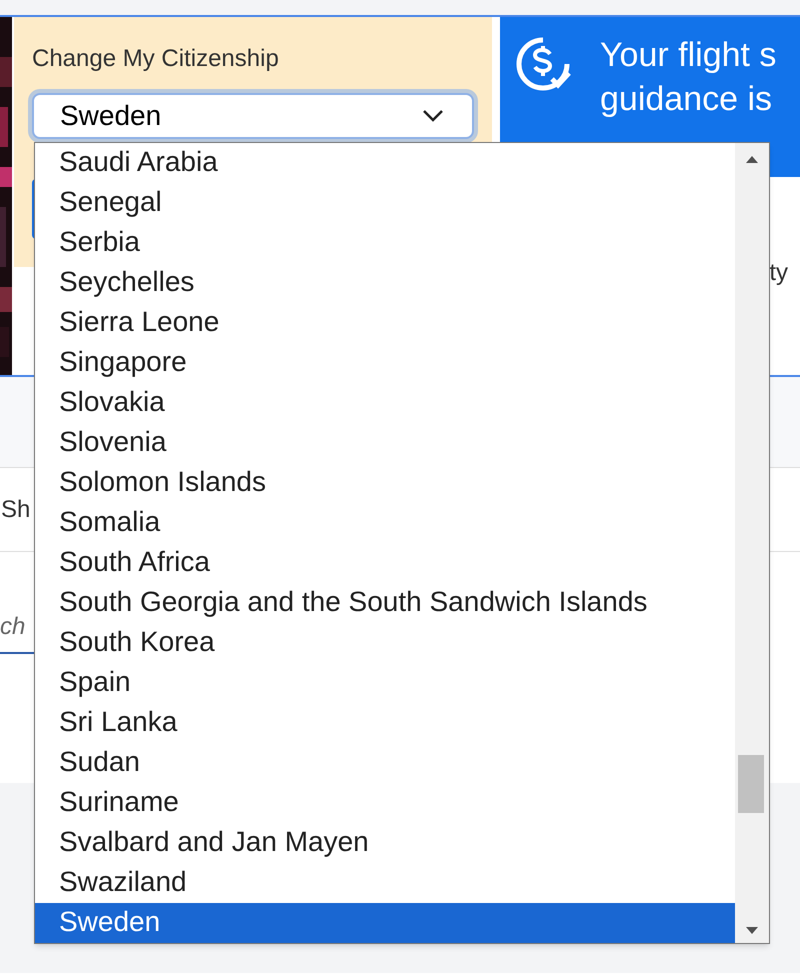 The height and width of the screenshot is (977, 800). Describe the element at coordinates (385, 243) in the screenshot. I see `country-option: Serbia` at that location.